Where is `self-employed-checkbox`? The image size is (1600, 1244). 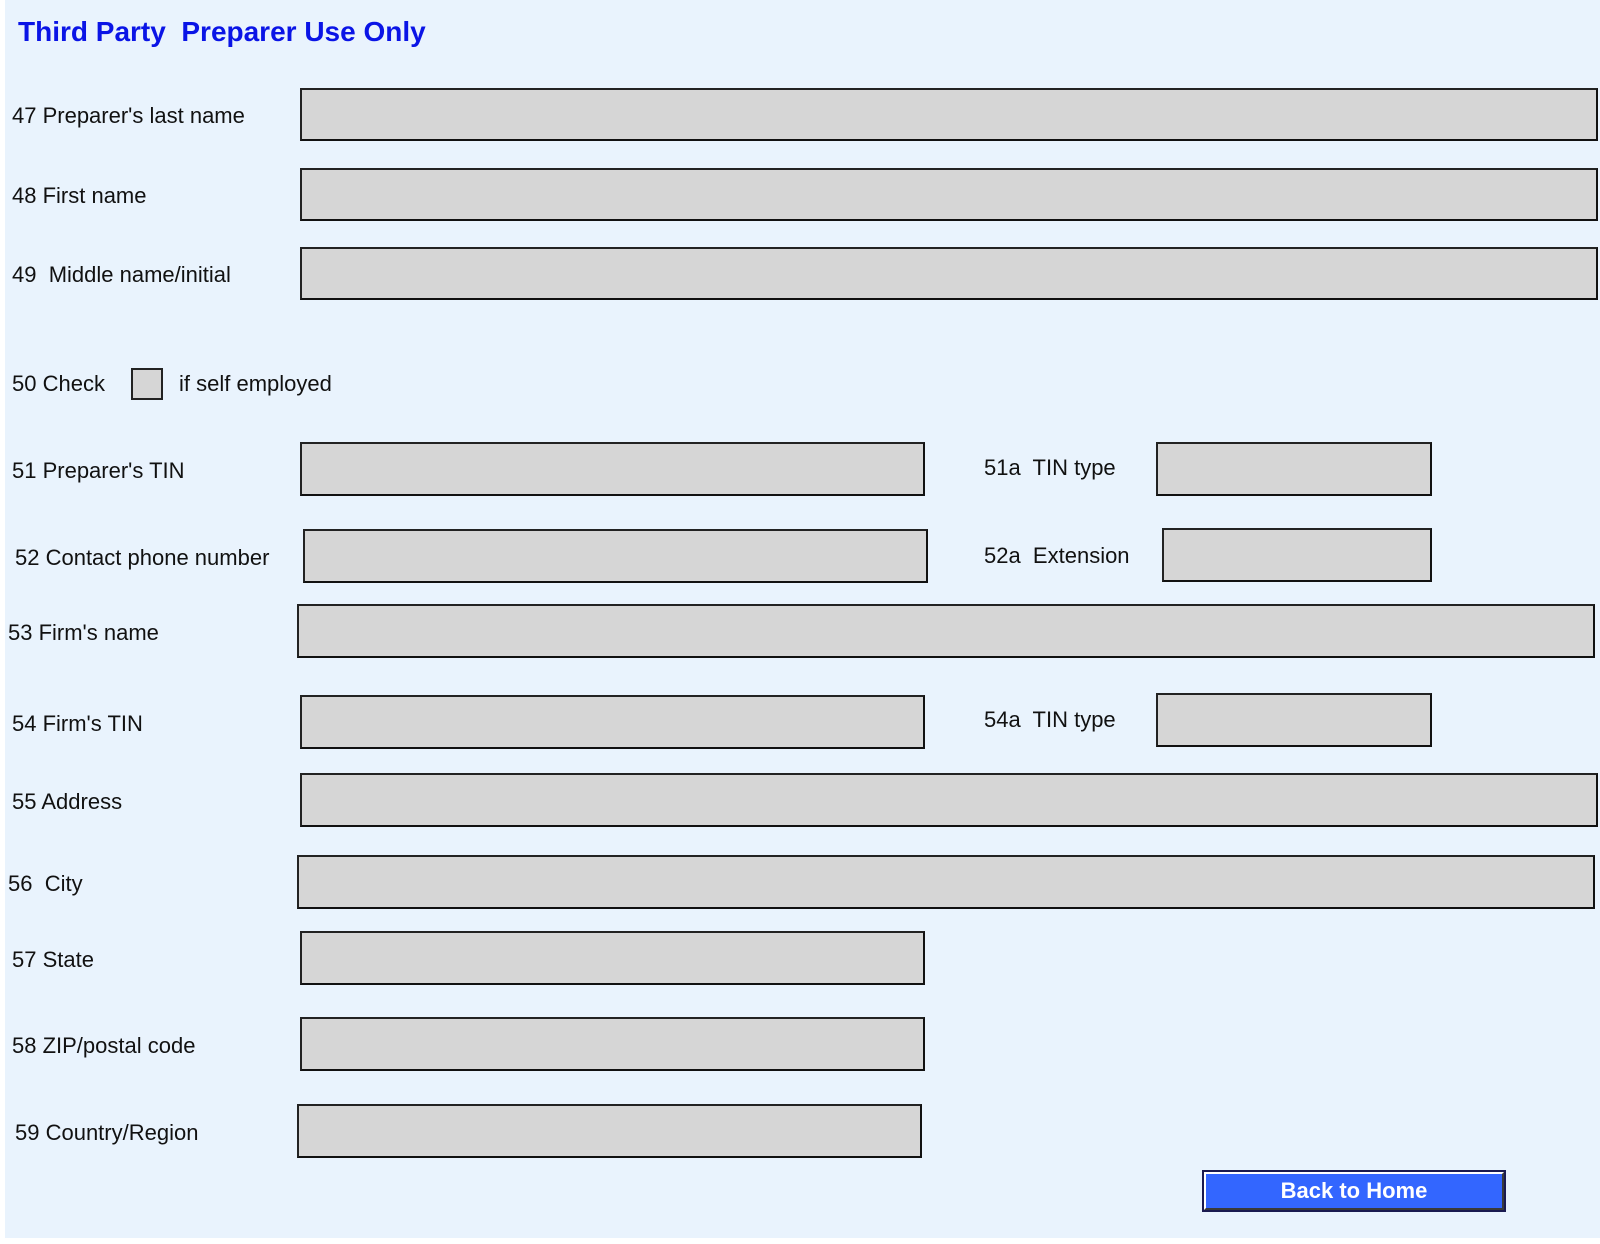 self-employed-checkbox is located at coordinates (147, 384).